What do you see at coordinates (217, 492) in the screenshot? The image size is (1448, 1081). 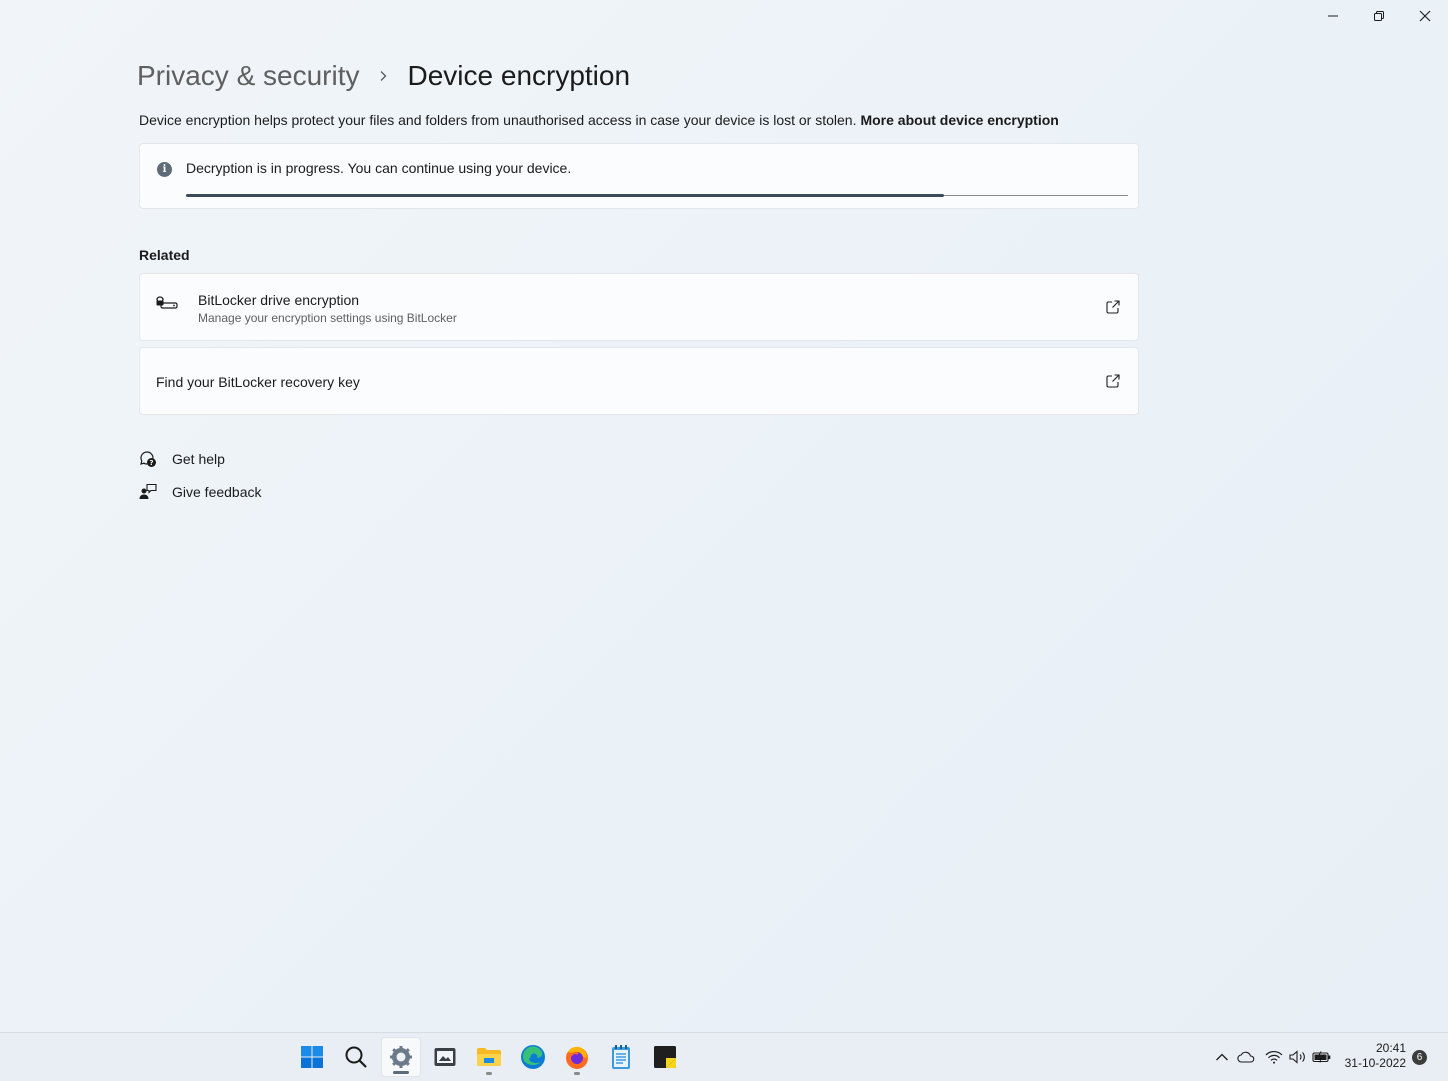 I see `give-feedback-label: Give feedback` at bounding box center [217, 492].